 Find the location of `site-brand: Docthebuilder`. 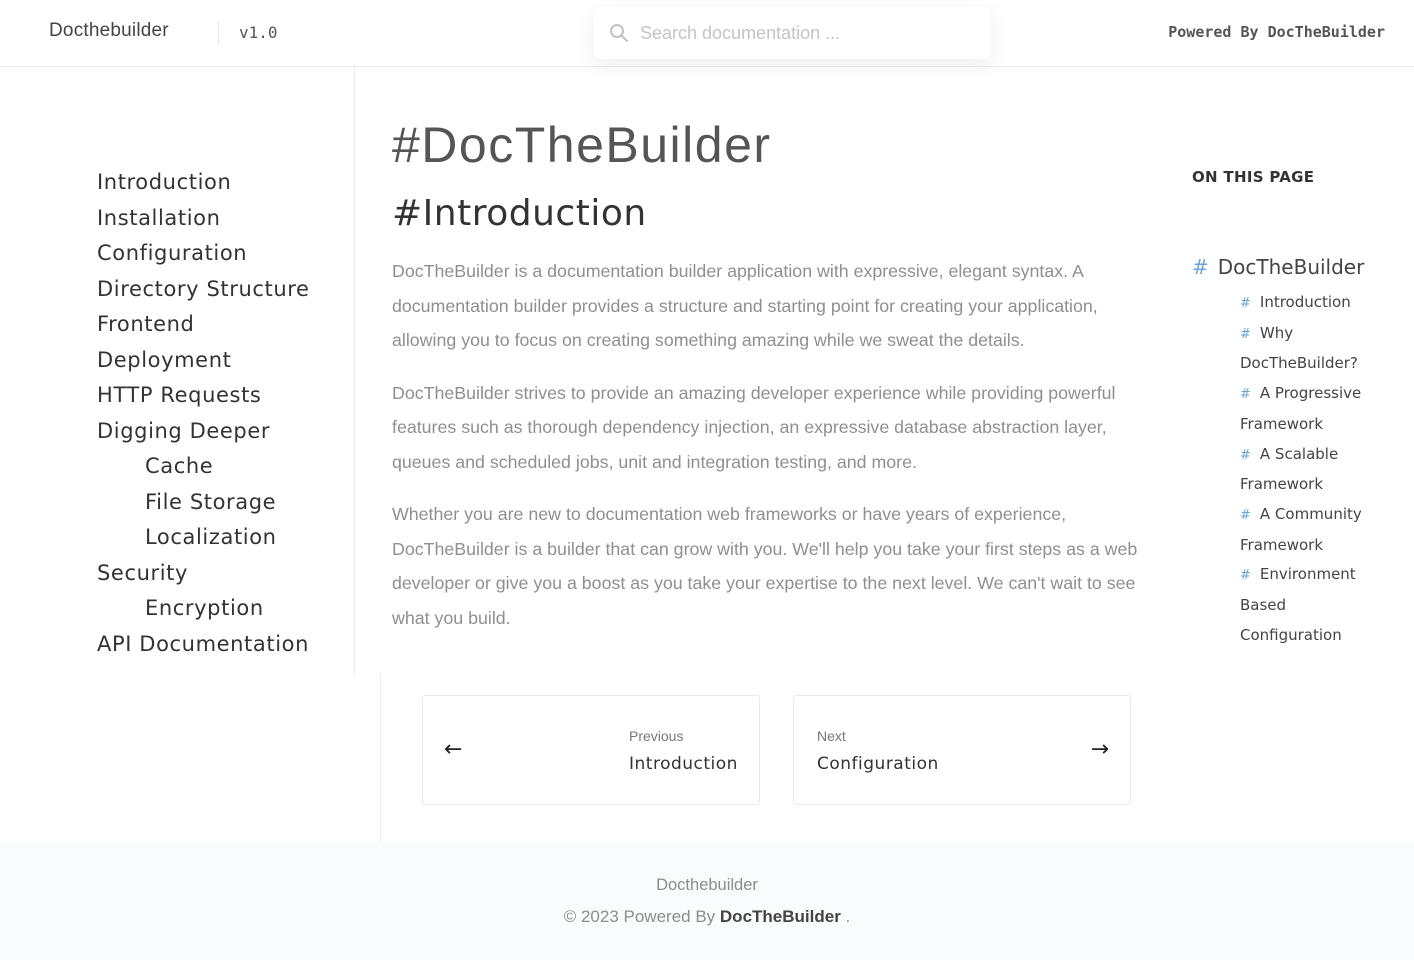

site-brand: Docthebuilder is located at coordinates (109, 31).